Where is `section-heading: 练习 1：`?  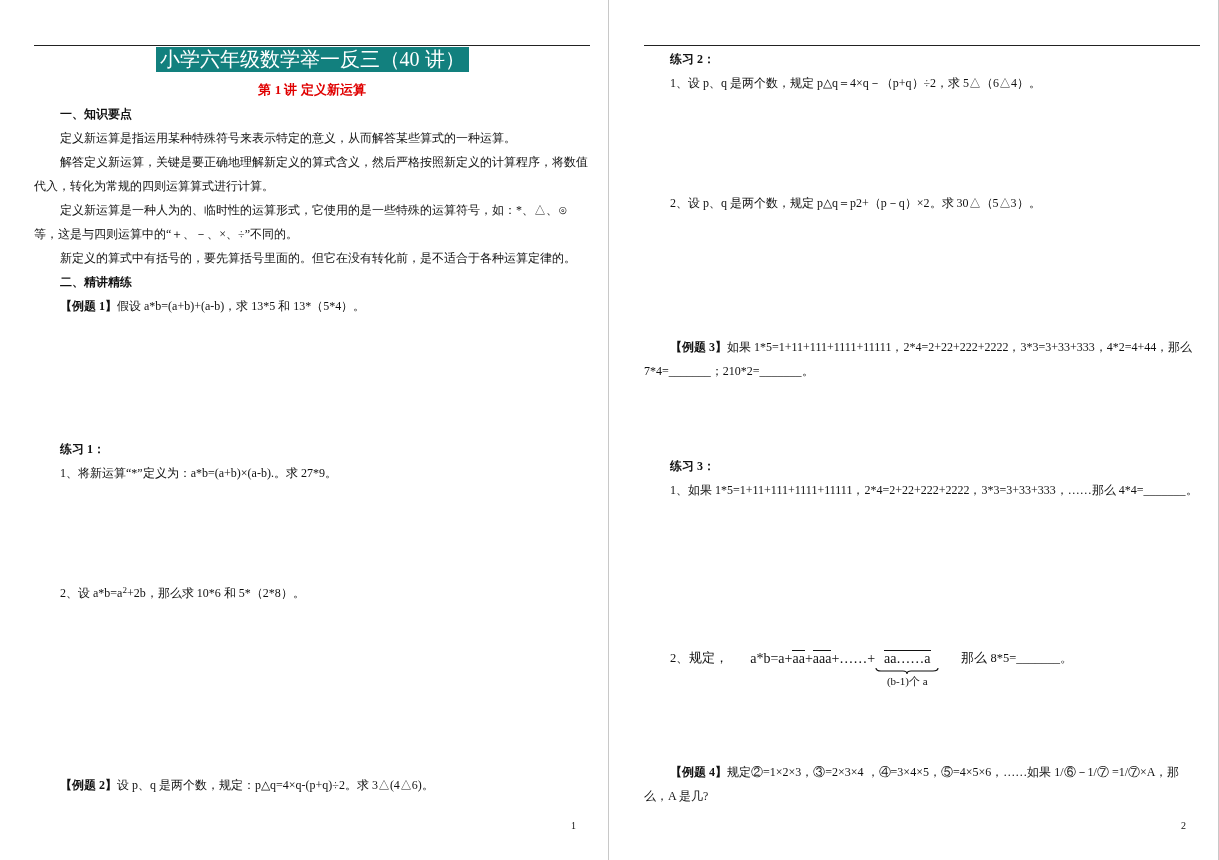 section-heading: 练习 1： is located at coordinates (82, 449).